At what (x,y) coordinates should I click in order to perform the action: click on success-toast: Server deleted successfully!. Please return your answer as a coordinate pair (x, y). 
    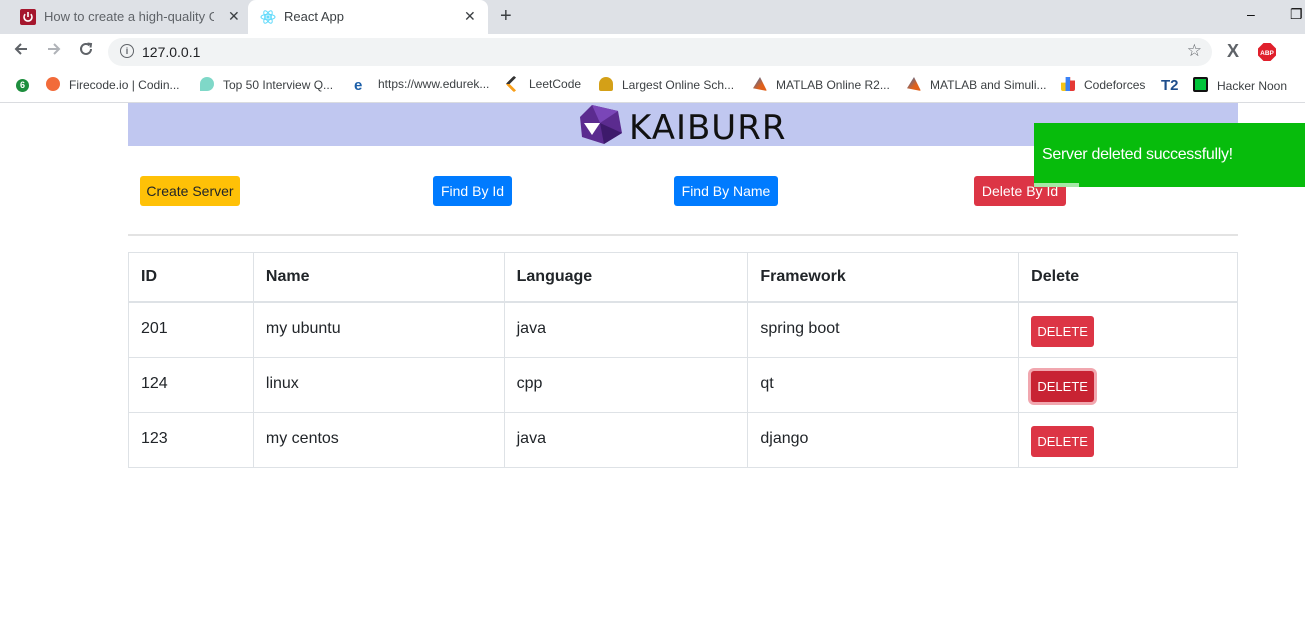
    Looking at the image, I should click on (1169, 155).